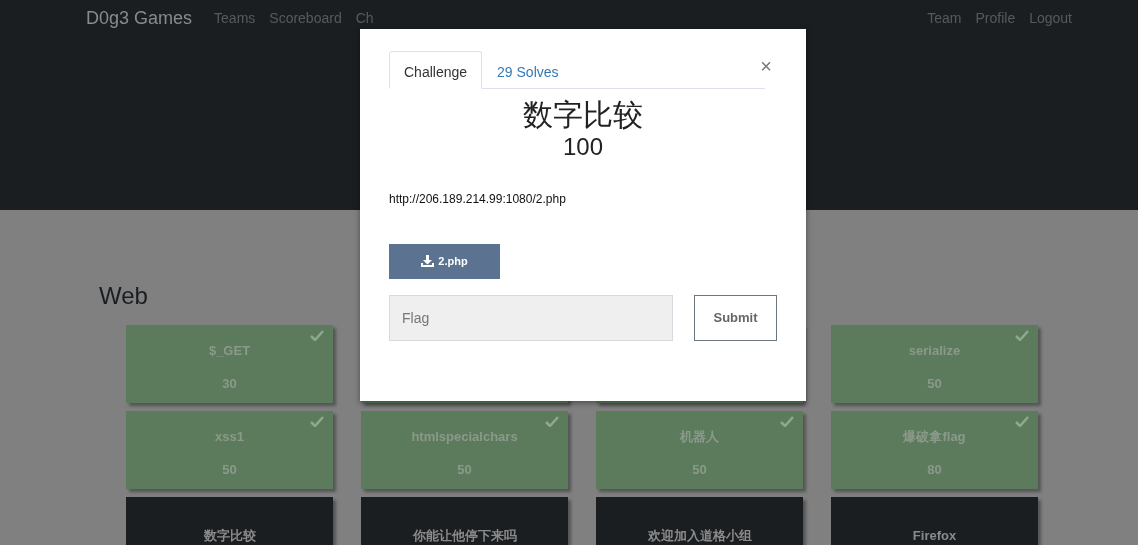 This screenshot has height=545, width=1138. Describe the element at coordinates (934, 520) in the screenshot. I see `challenge-tile: Firefox` at that location.